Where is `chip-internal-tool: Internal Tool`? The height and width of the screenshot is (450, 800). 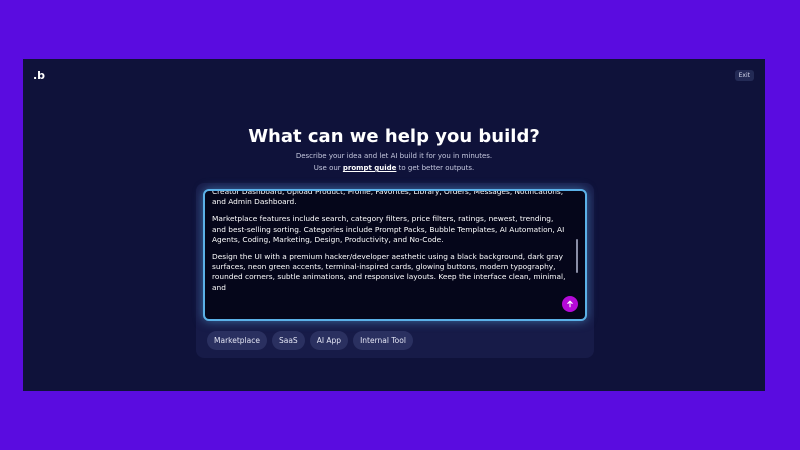
chip-internal-tool: Internal Tool is located at coordinates (383, 340).